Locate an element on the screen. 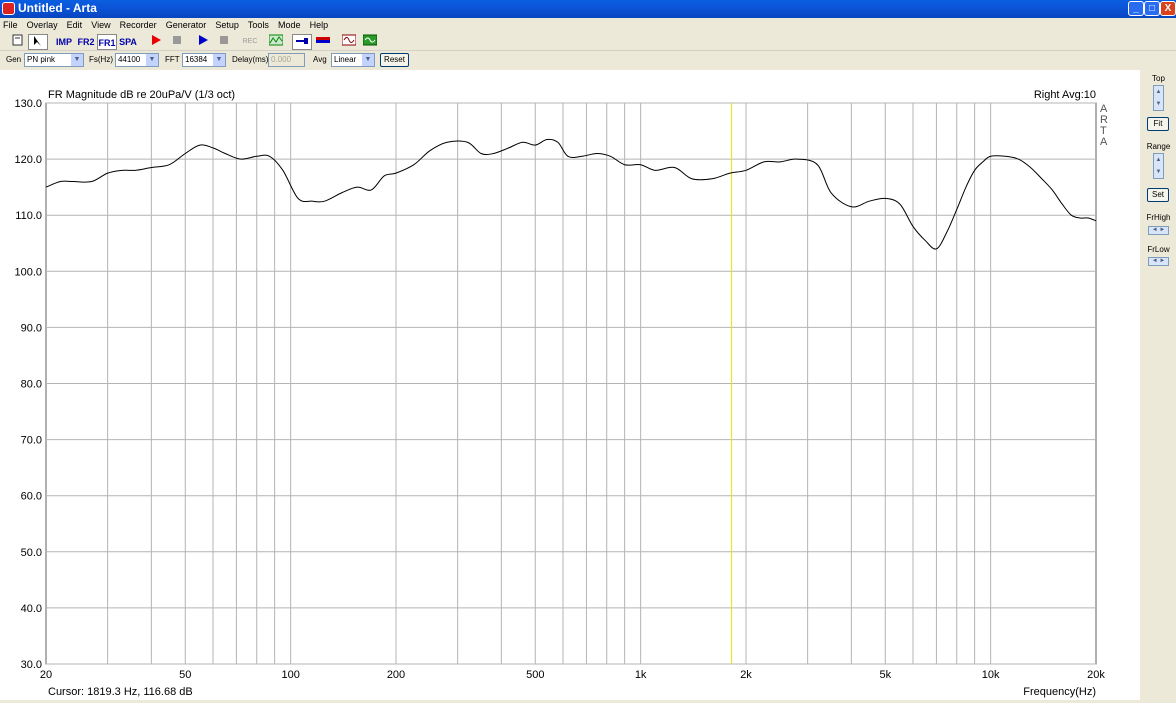 This screenshot has height=703, width=1176. x-tick-label: 500 is located at coordinates (535, 675).